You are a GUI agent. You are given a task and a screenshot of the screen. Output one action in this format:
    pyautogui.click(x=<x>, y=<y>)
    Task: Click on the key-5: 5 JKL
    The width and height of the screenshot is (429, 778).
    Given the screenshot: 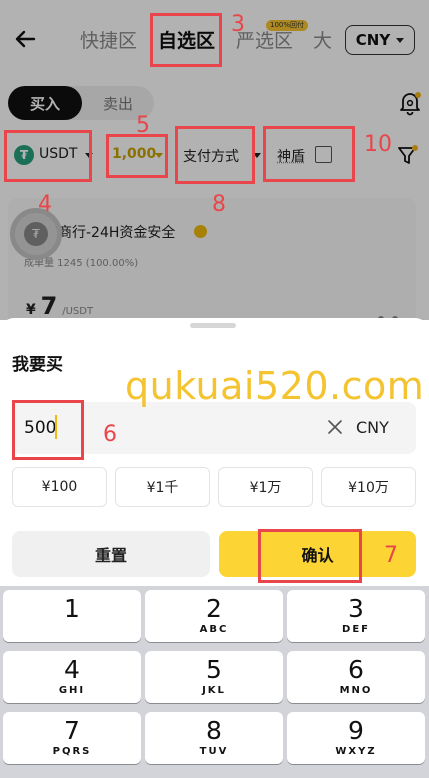 What is the action you would take?
    pyautogui.click(x=214, y=677)
    